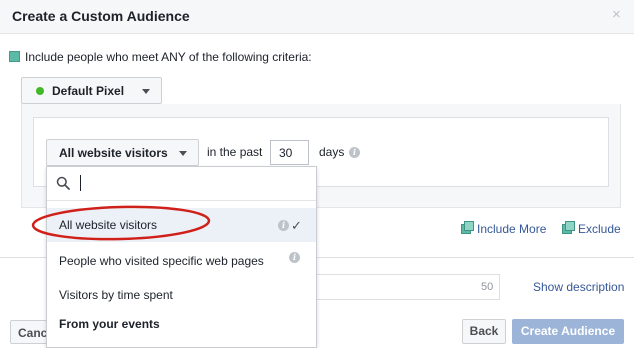 The width and height of the screenshot is (634, 348). What do you see at coordinates (101, 16) in the screenshot?
I see `dialog-title: Create a Custom Audience` at bounding box center [101, 16].